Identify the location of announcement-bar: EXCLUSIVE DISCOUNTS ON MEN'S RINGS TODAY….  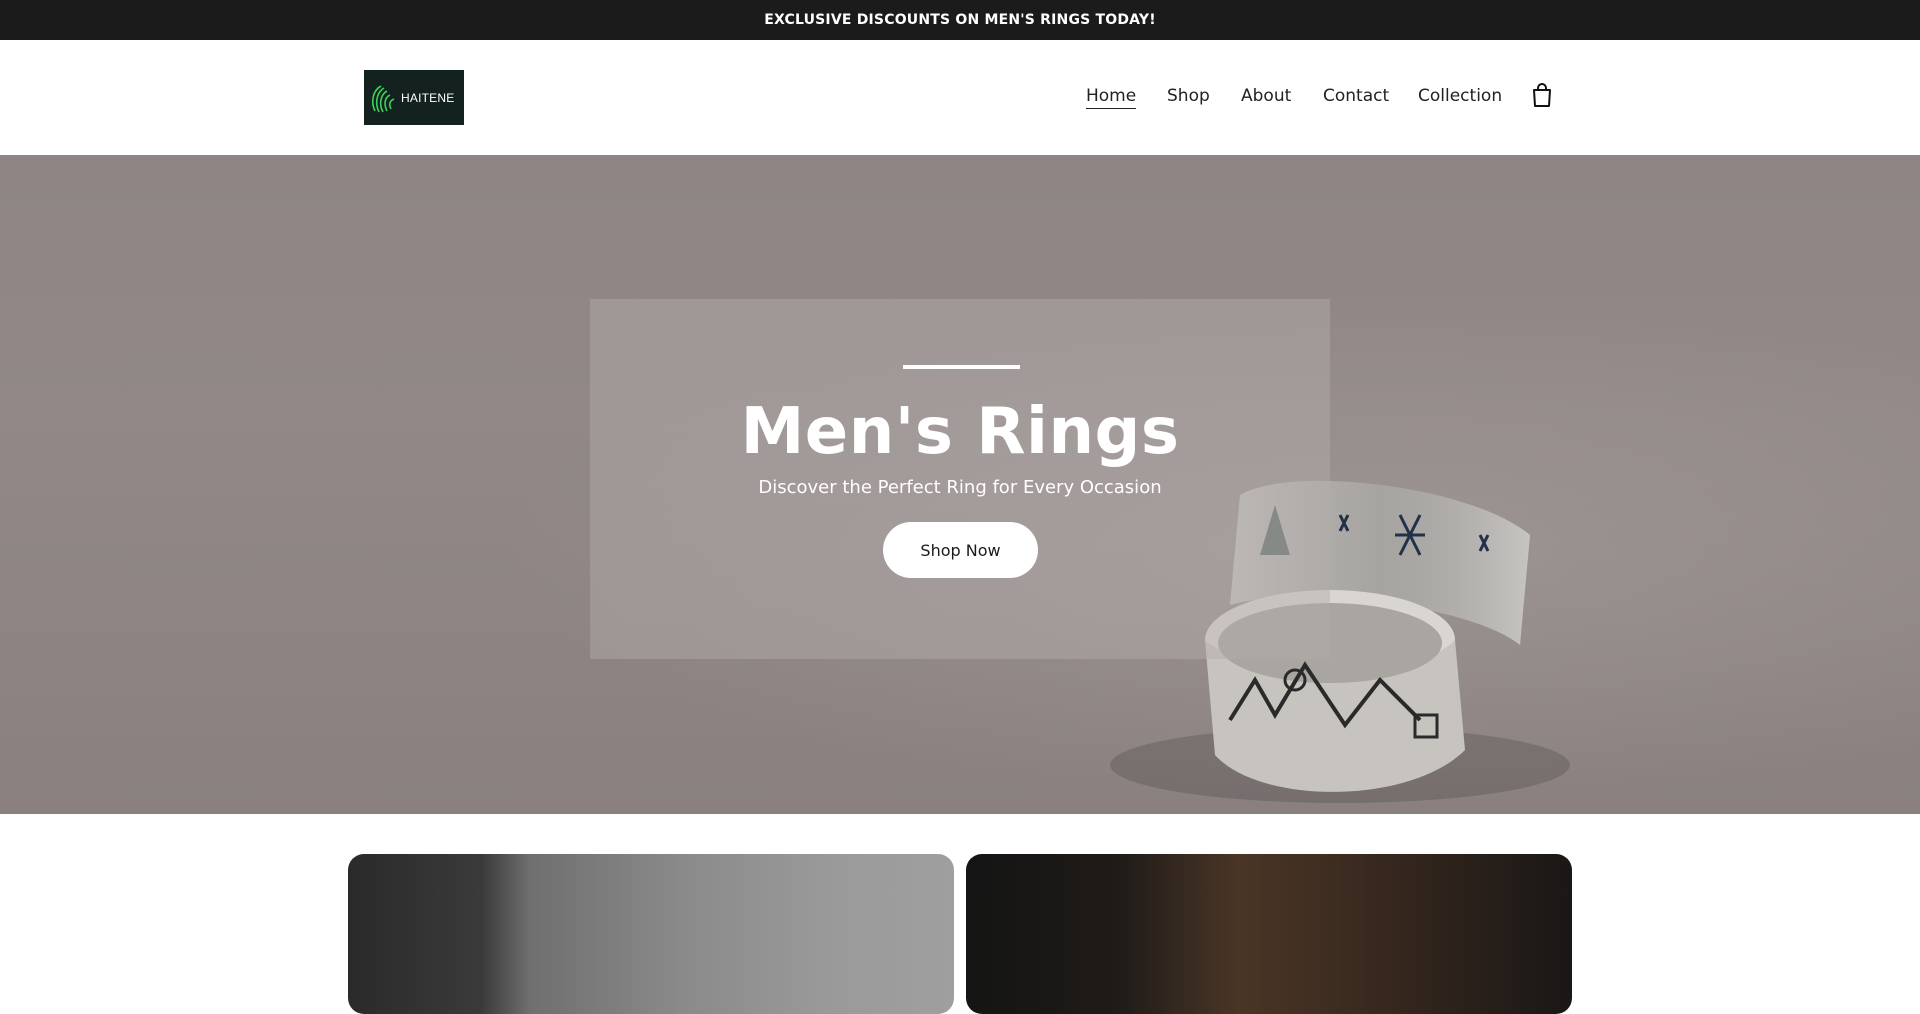
(960, 20).